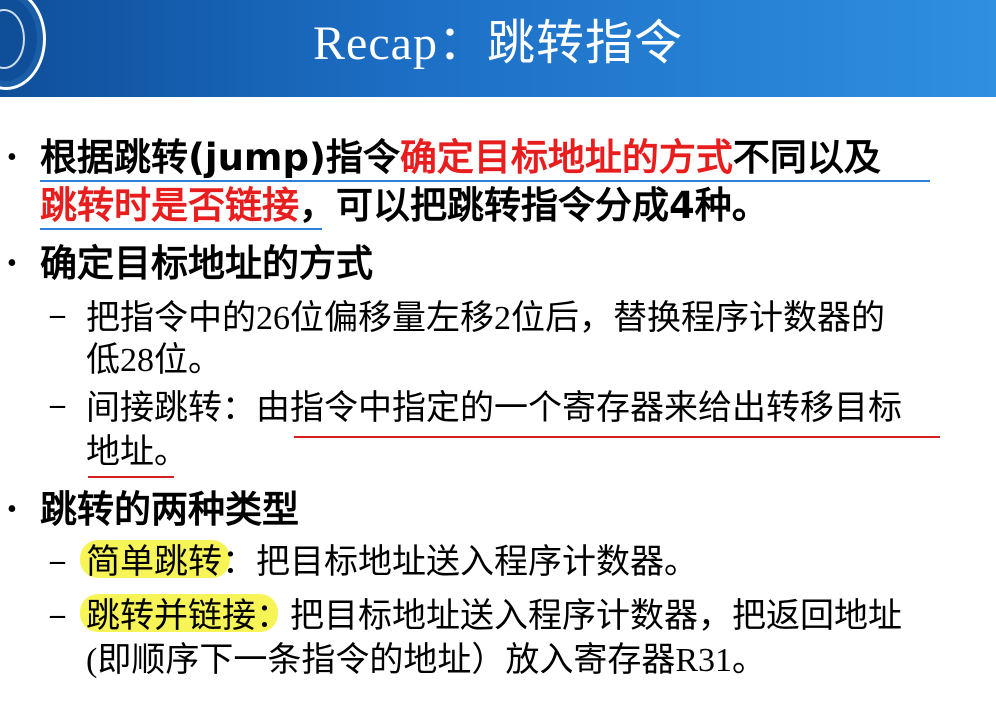  What do you see at coordinates (169, 205) in the screenshot?
I see `bullet-1-red-b: 跳转时是否链接` at bounding box center [169, 205].